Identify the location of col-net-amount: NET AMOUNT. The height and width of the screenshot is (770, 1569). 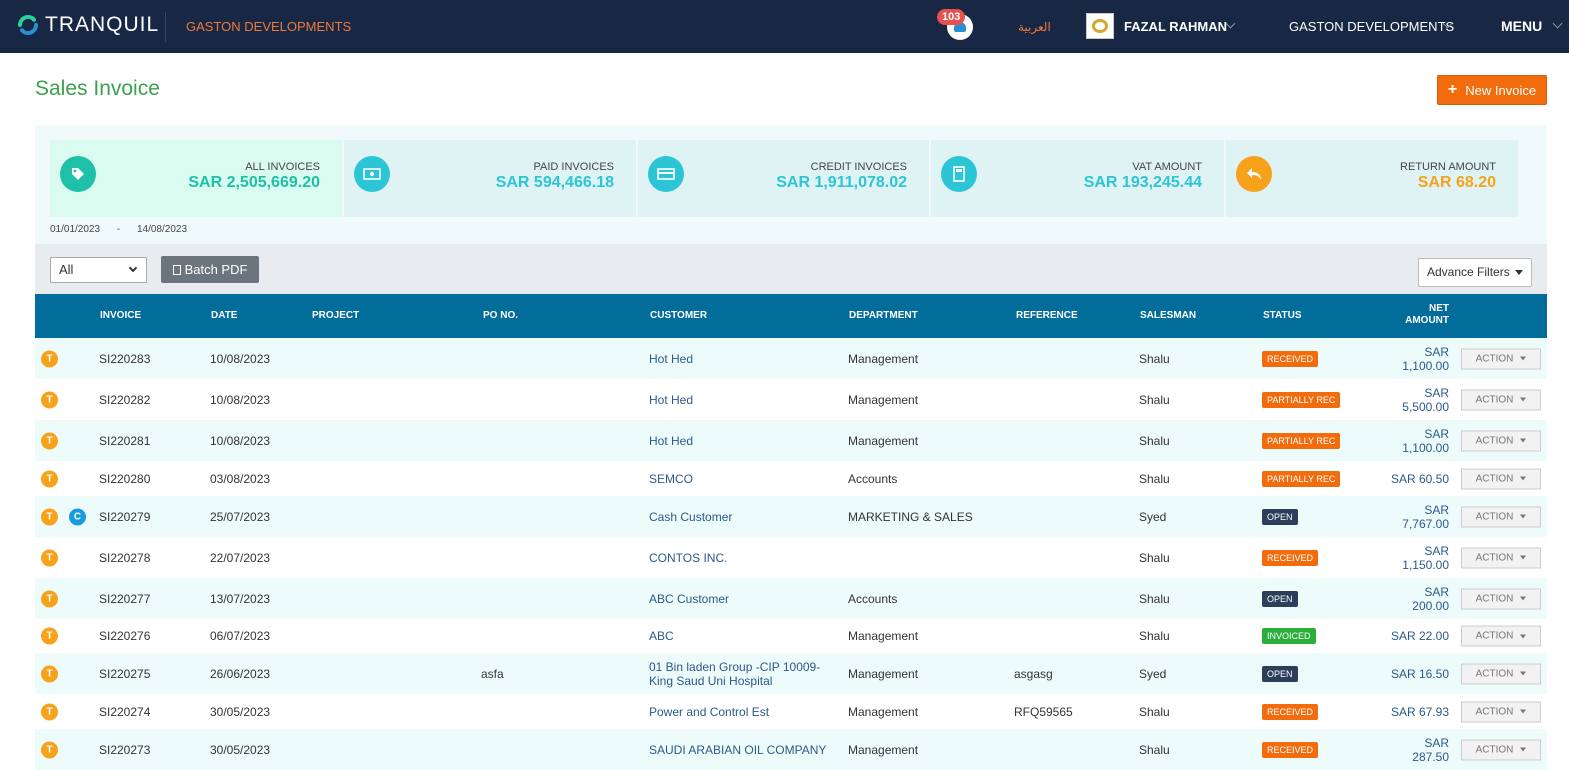
(1422, 315).